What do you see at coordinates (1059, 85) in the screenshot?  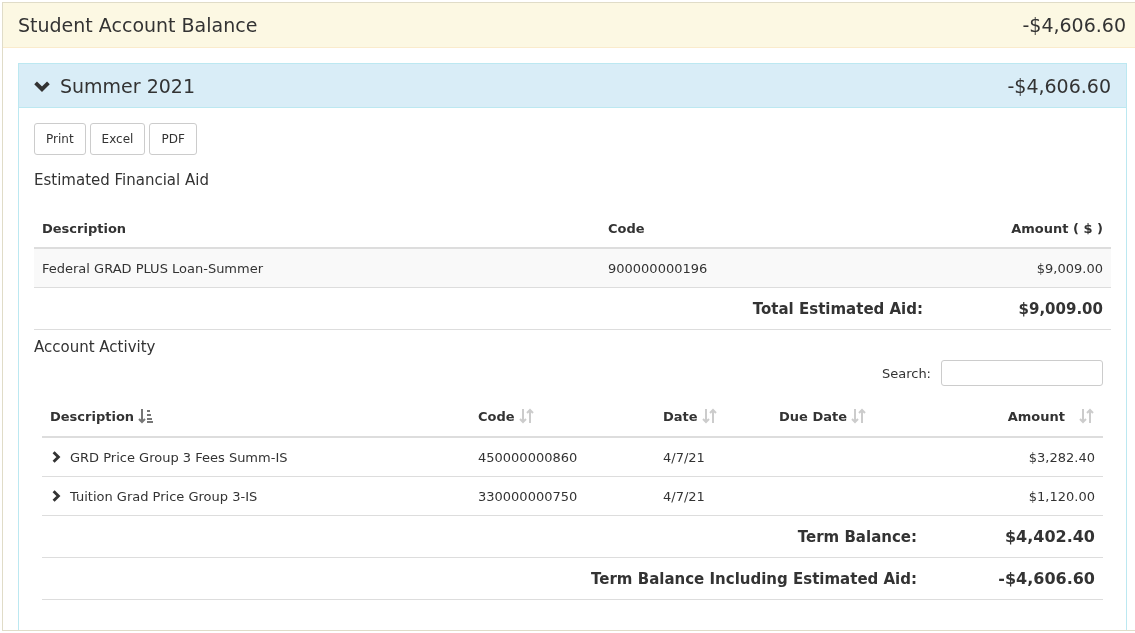 I see `term-amount: -$4,606.60` at bounding box center [1059, 85].